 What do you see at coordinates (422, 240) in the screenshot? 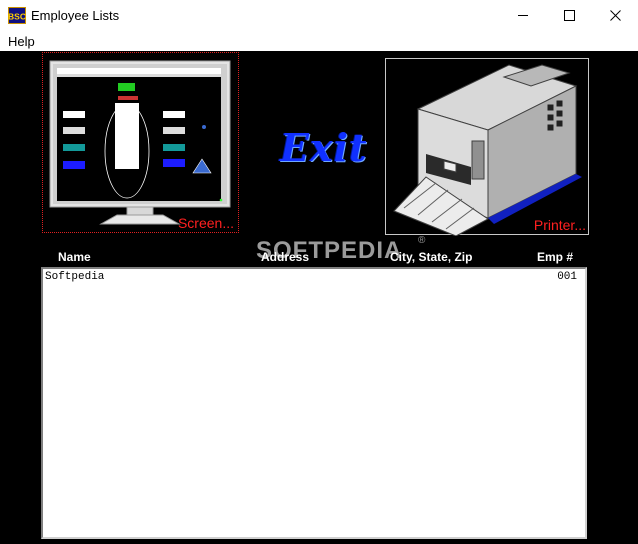
I see `watermark-registered: ®` at bounding box center [422, 240].